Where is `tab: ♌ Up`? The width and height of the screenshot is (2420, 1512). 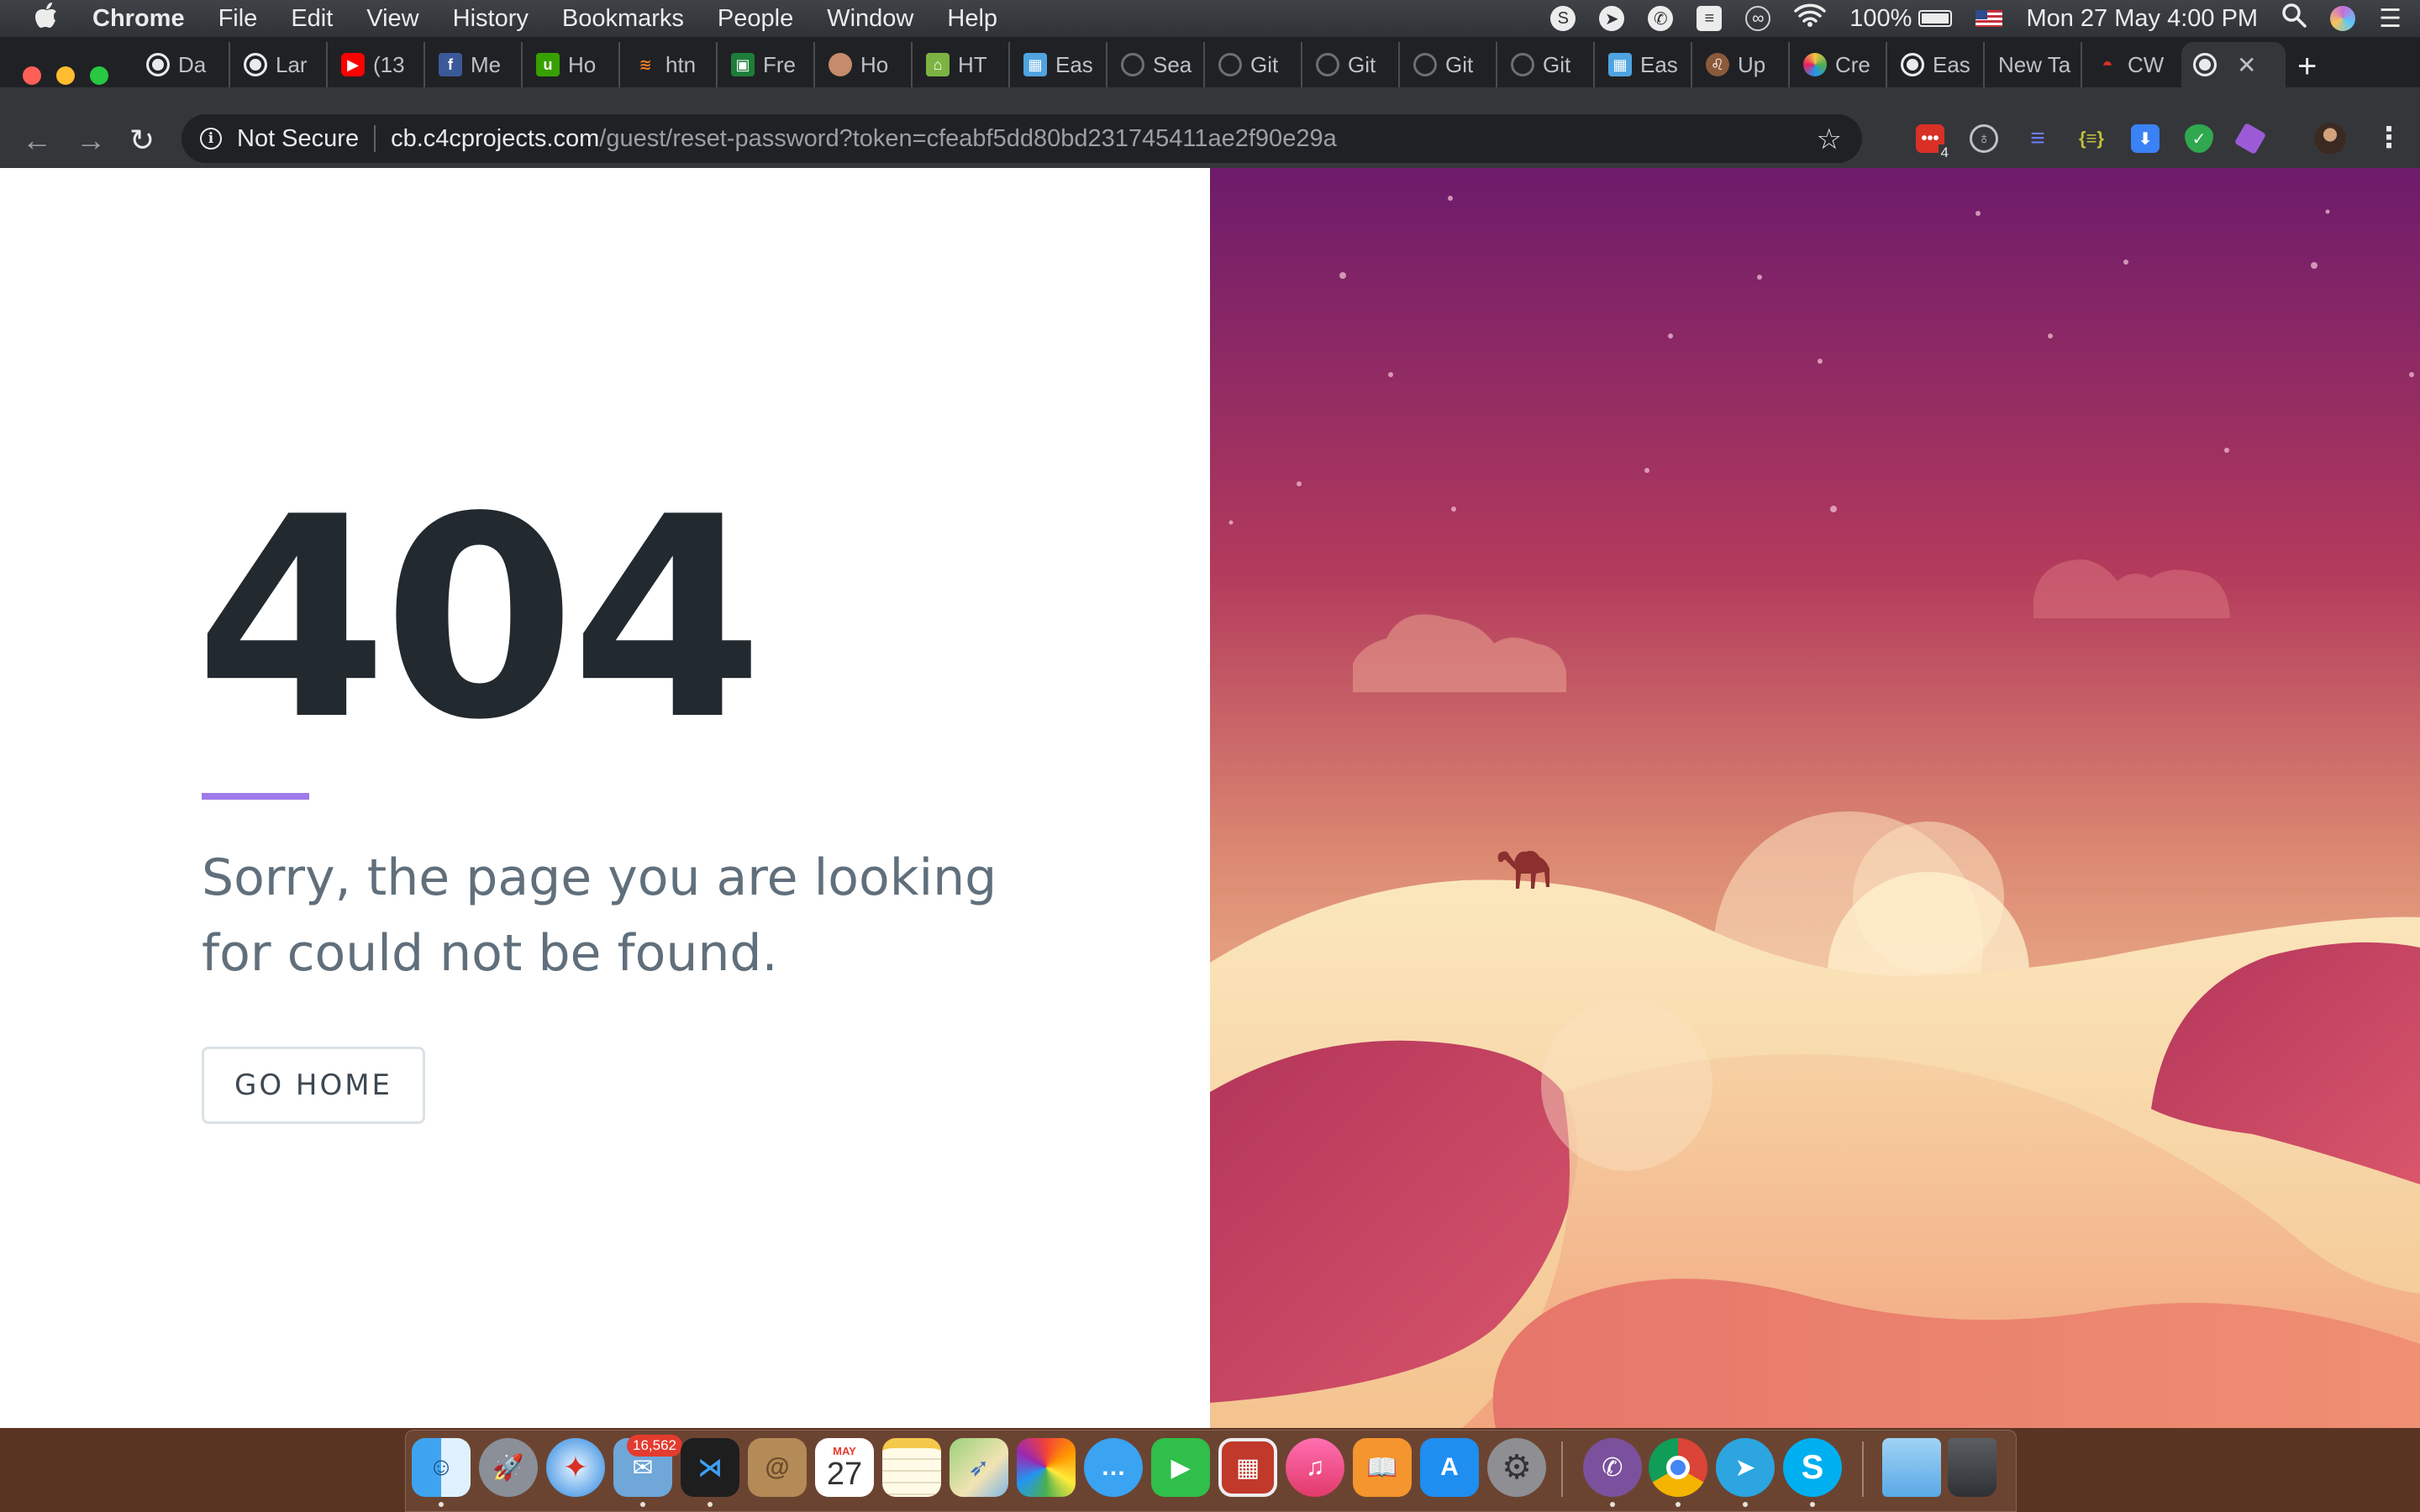
tab: ♌ Up is located at coordinates (1742, 64).